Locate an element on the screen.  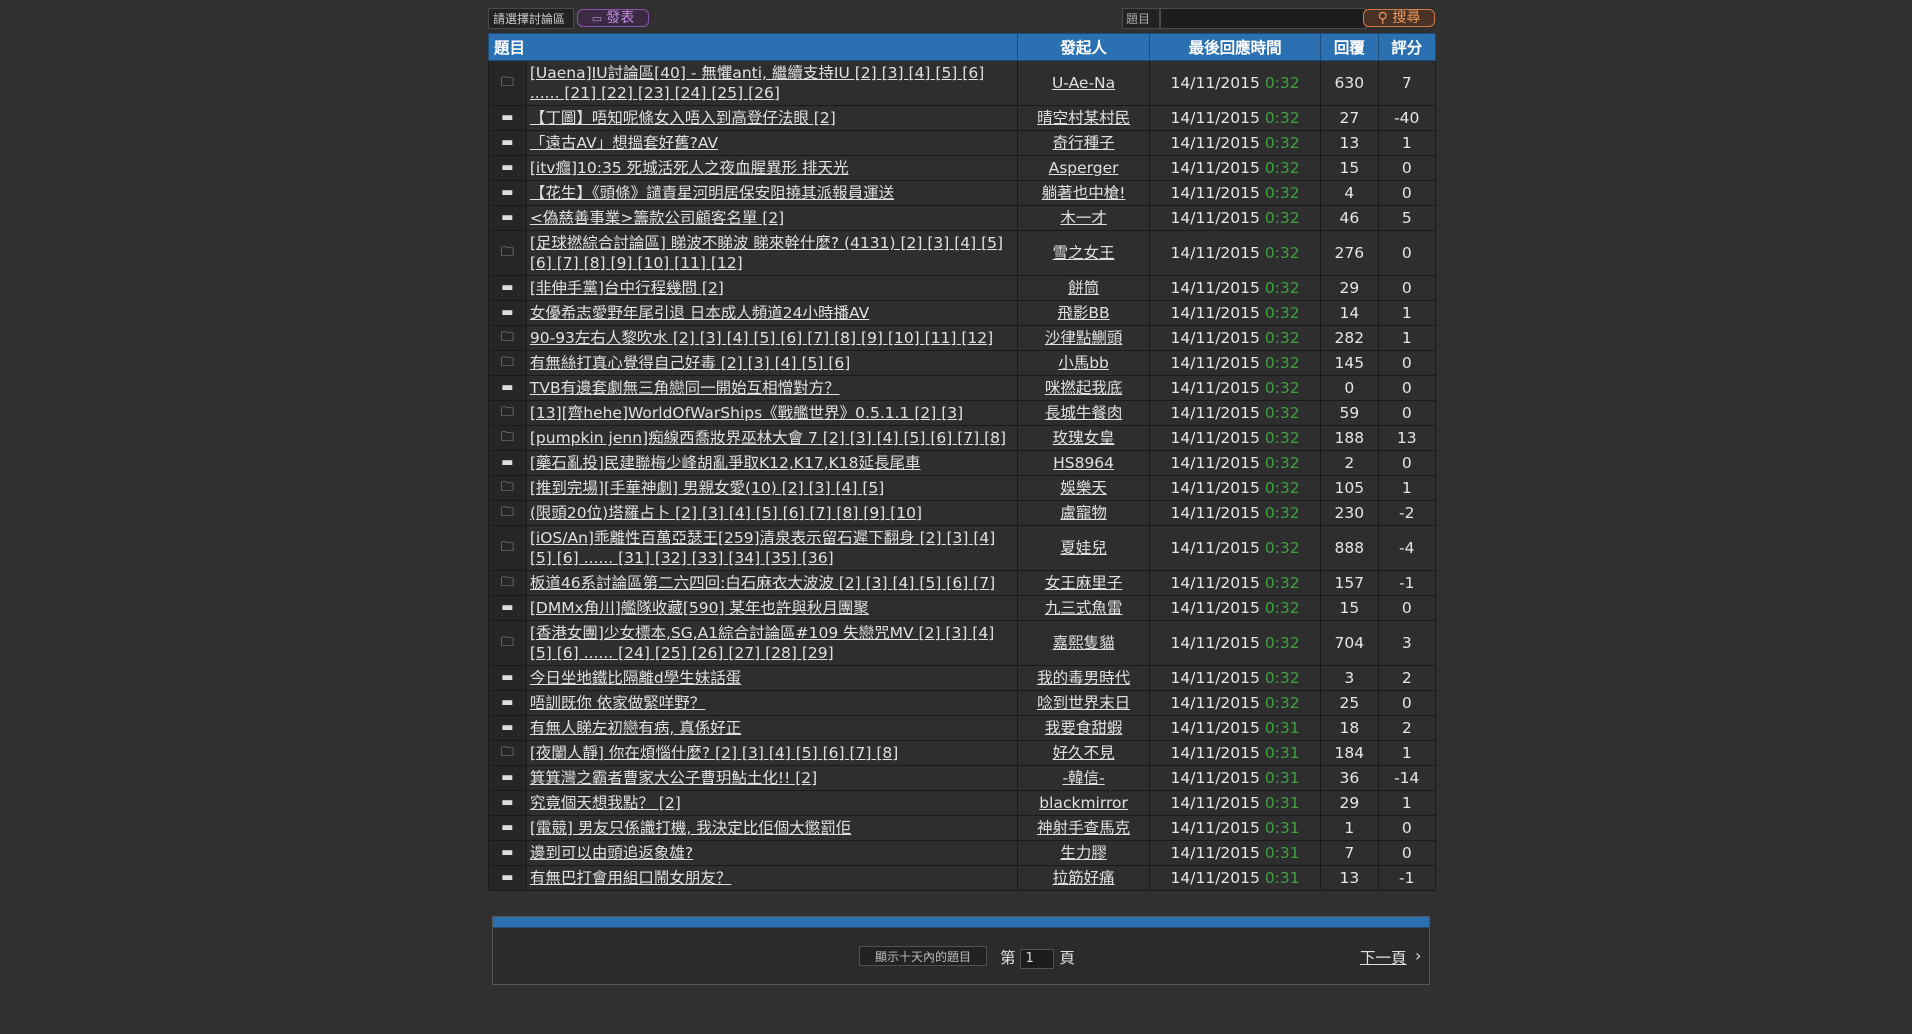
author-link: 九三式魚雷 is located at coordinates (1084, 608).